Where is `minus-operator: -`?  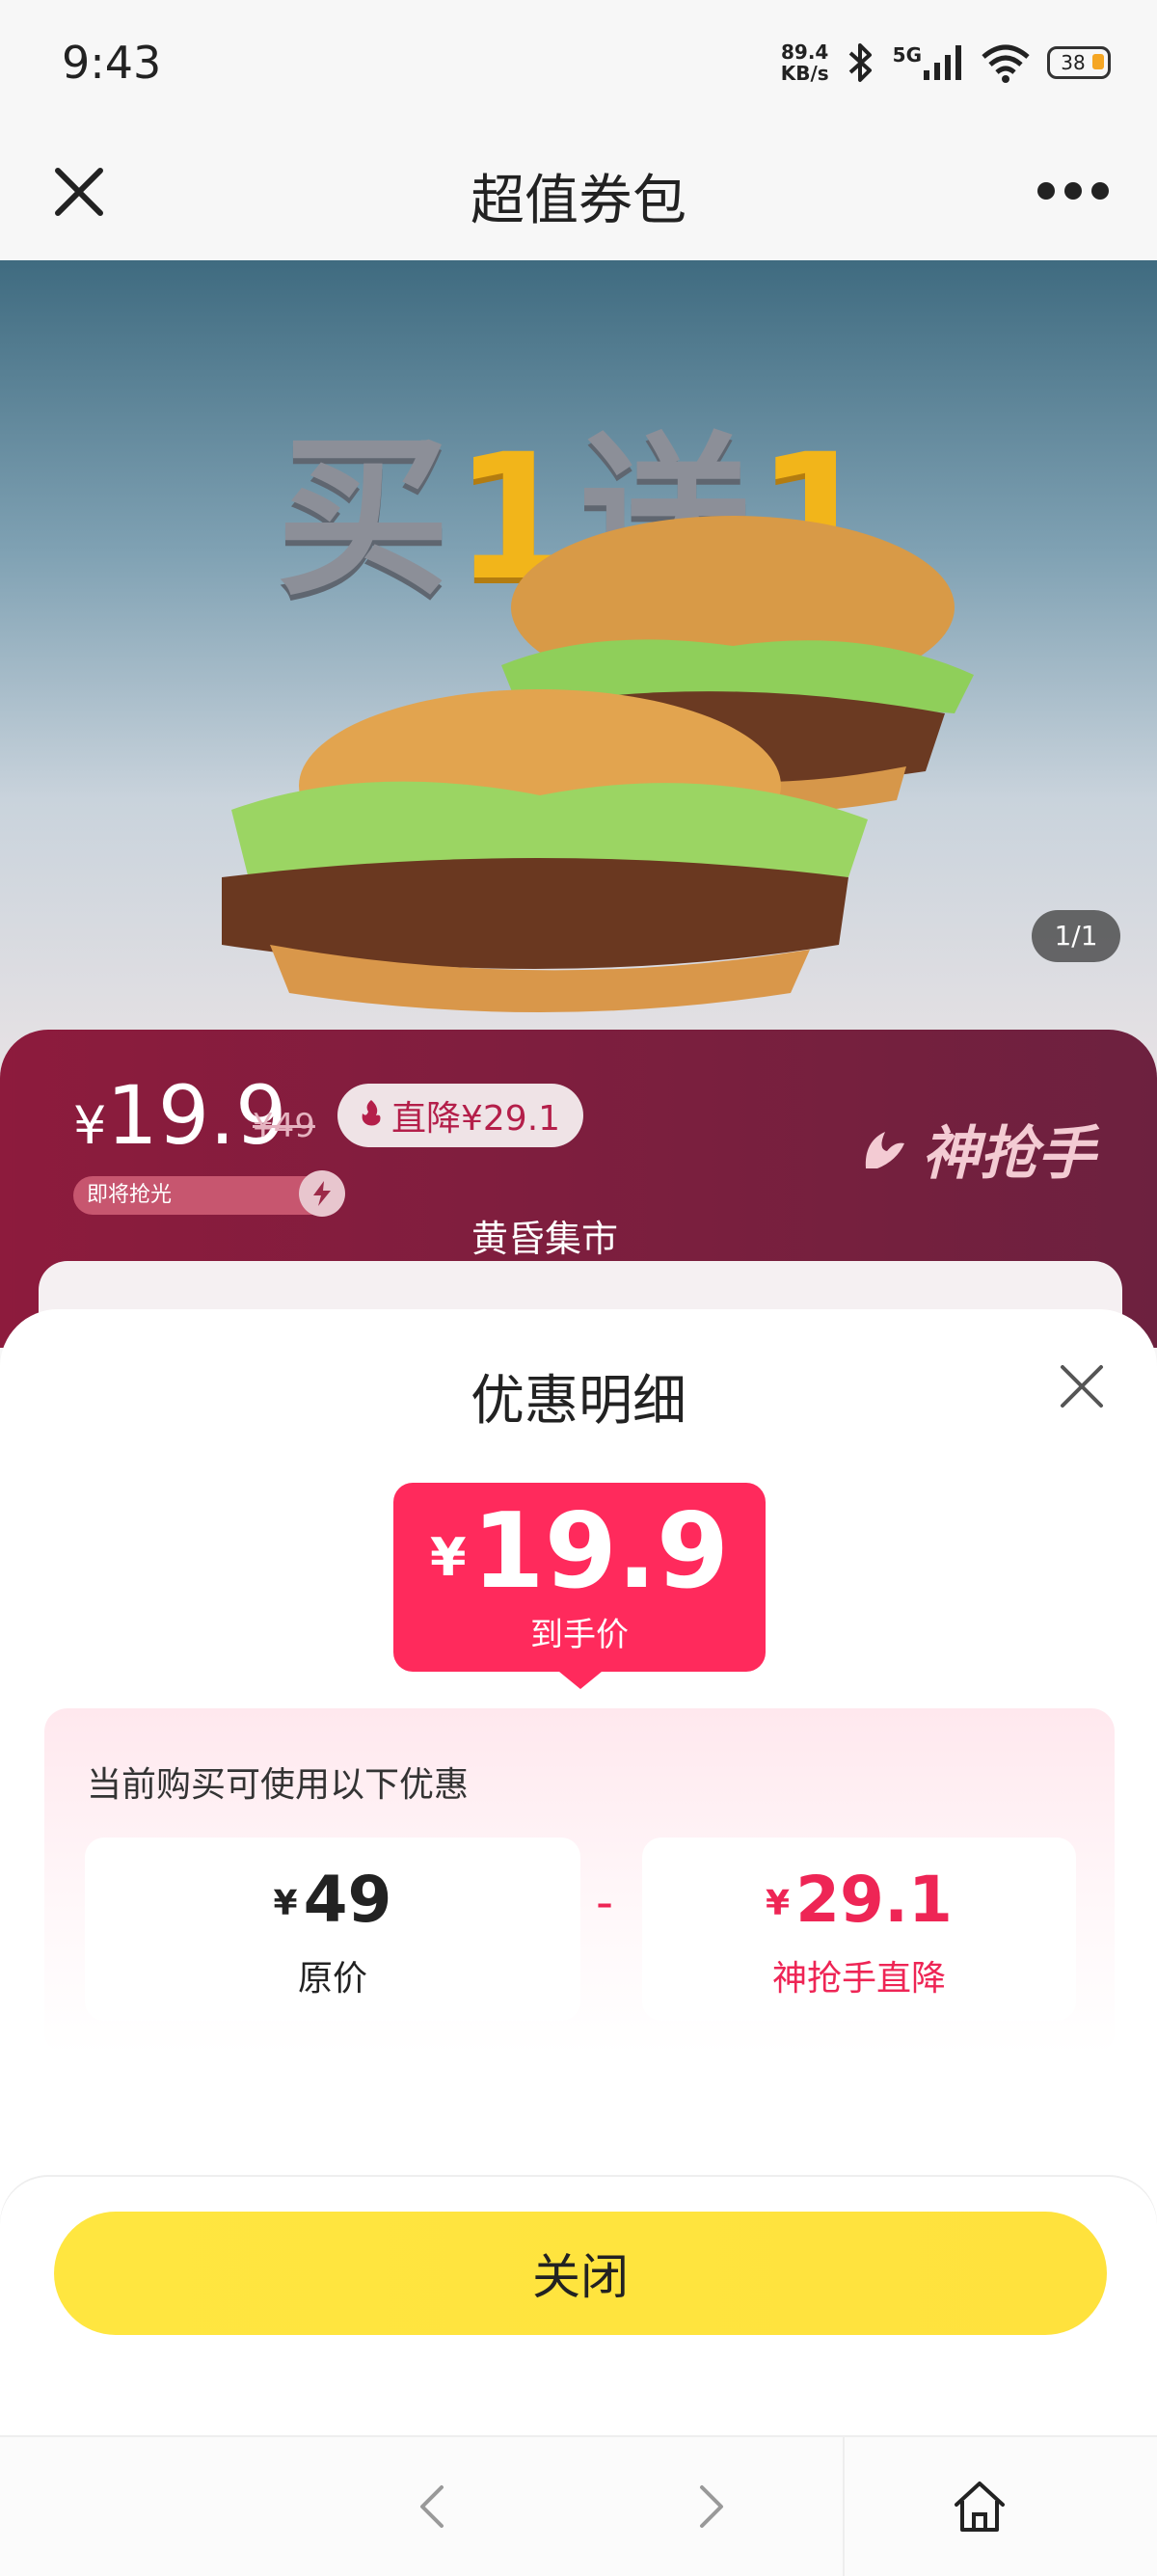
minus-operator: - is located at coordinates (605, 1902).